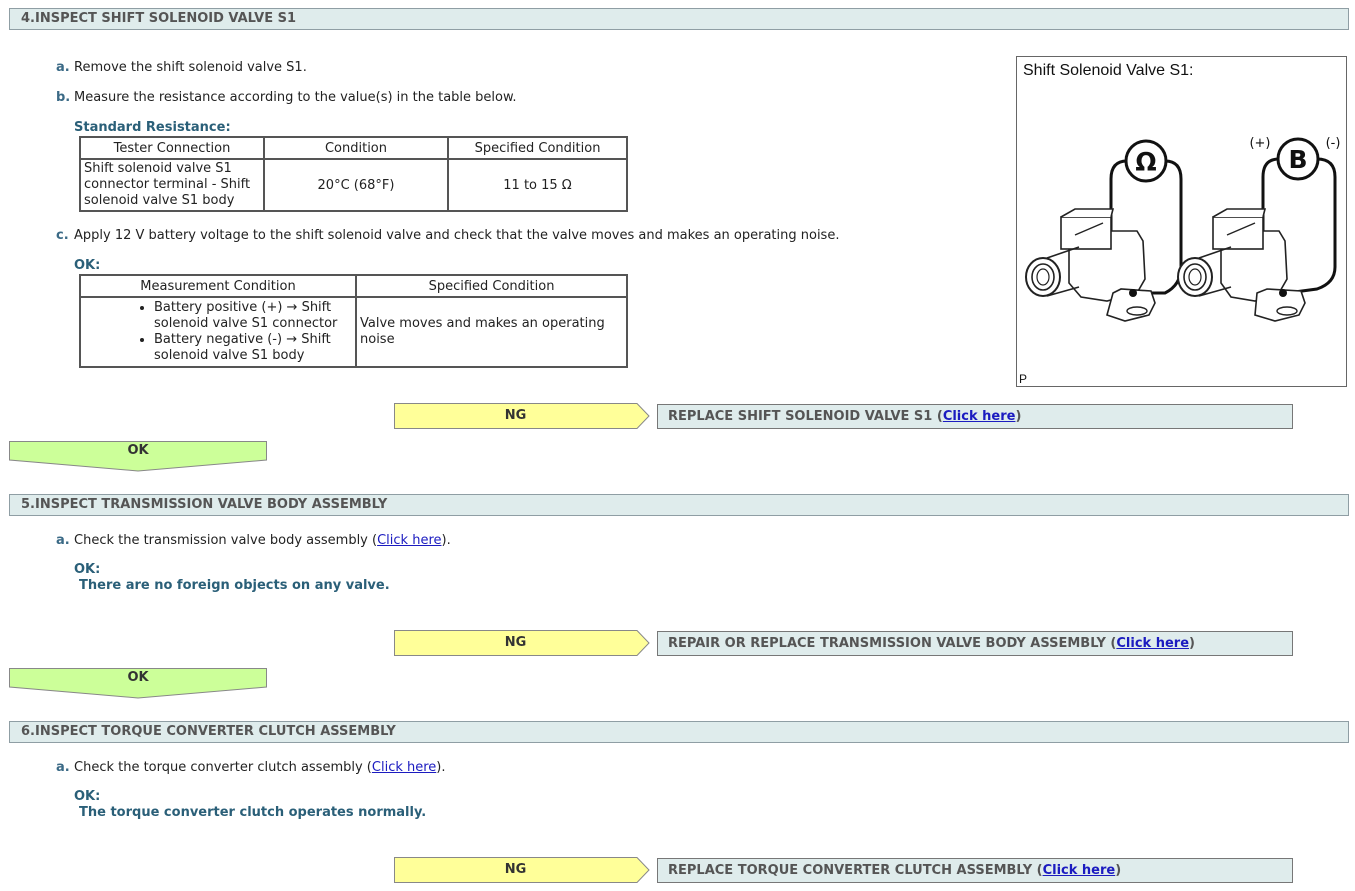  Describe the element at coordinates (537, 185) in the screenshot. I see `table-cell: 11 to 15 Ω` at that location.